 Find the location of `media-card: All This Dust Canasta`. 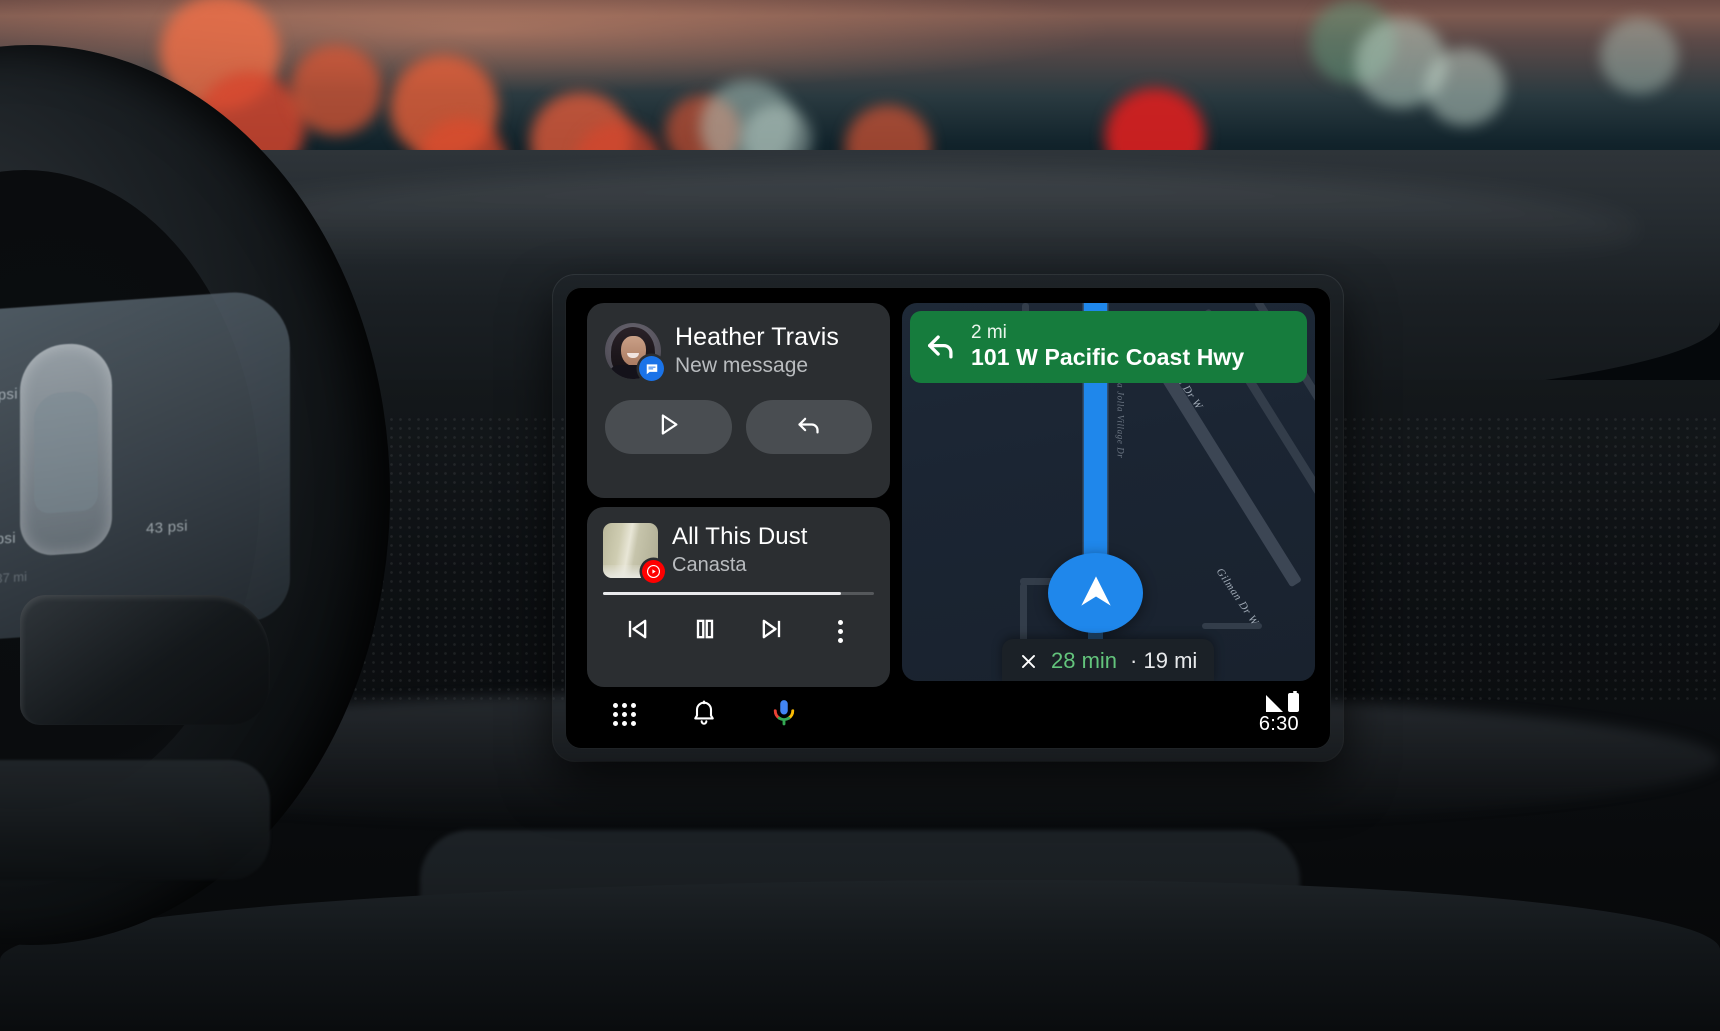

media-card: All This Dust Canasta is located at coordinates (738, 597).